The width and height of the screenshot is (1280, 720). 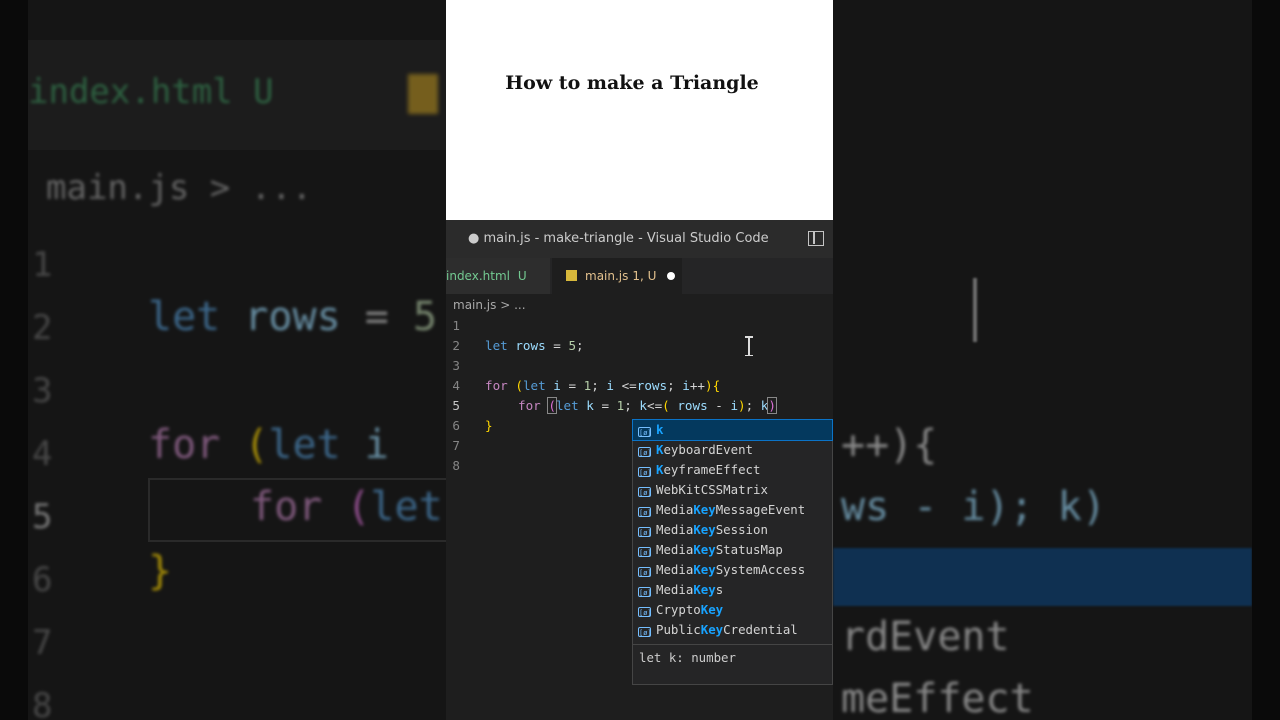 I want to click on suggestion-item: [ø] PublicKeyCredential, so click(x=732, y=630).